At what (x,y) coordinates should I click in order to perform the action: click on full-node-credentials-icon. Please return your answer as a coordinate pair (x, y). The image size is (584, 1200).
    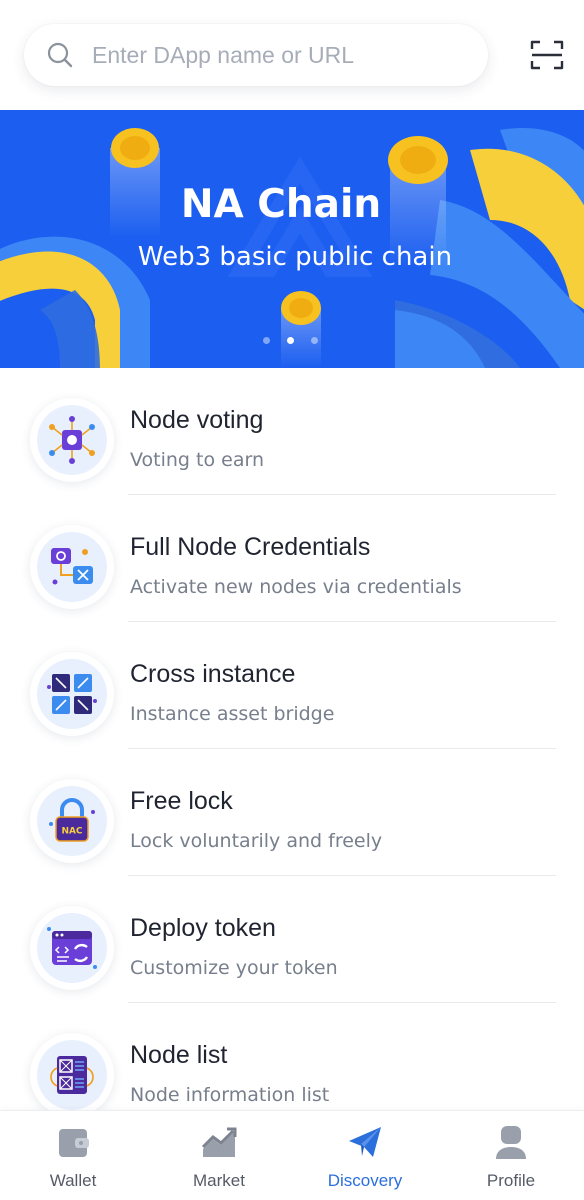
    Looking at the image, I should click on (72, 567).